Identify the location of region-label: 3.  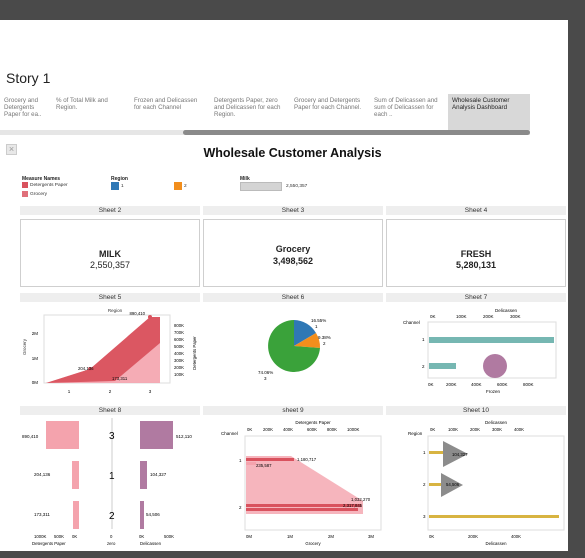
(112, 436).